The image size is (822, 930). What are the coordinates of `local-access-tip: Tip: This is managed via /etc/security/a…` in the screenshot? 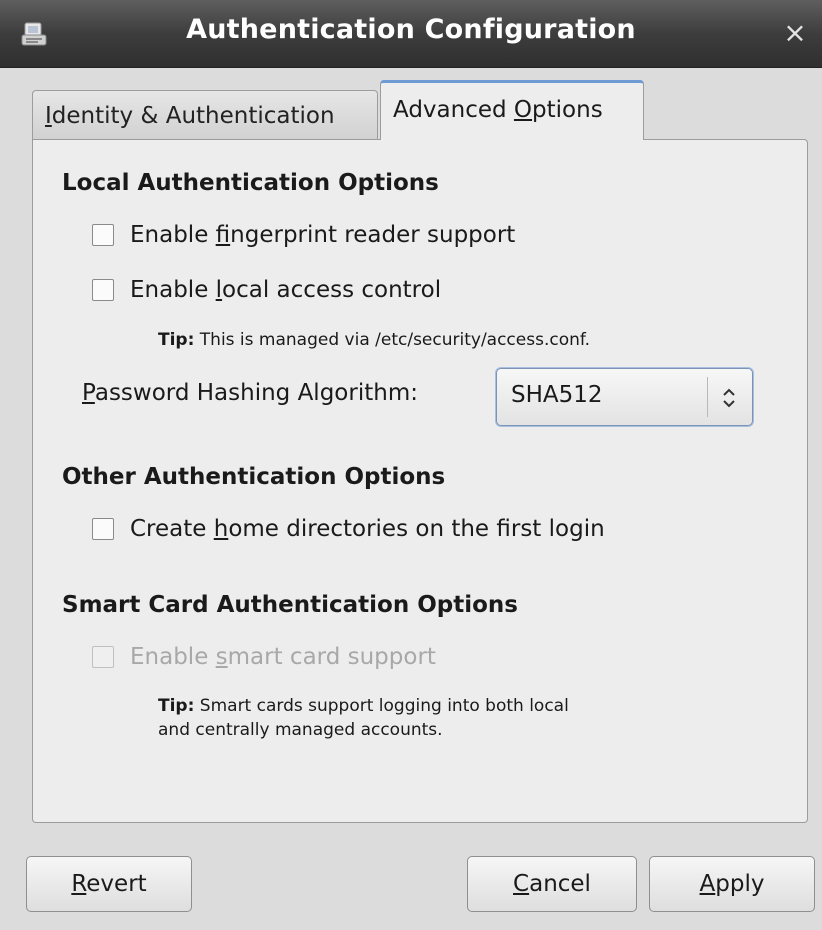 It's located at (374, 340).